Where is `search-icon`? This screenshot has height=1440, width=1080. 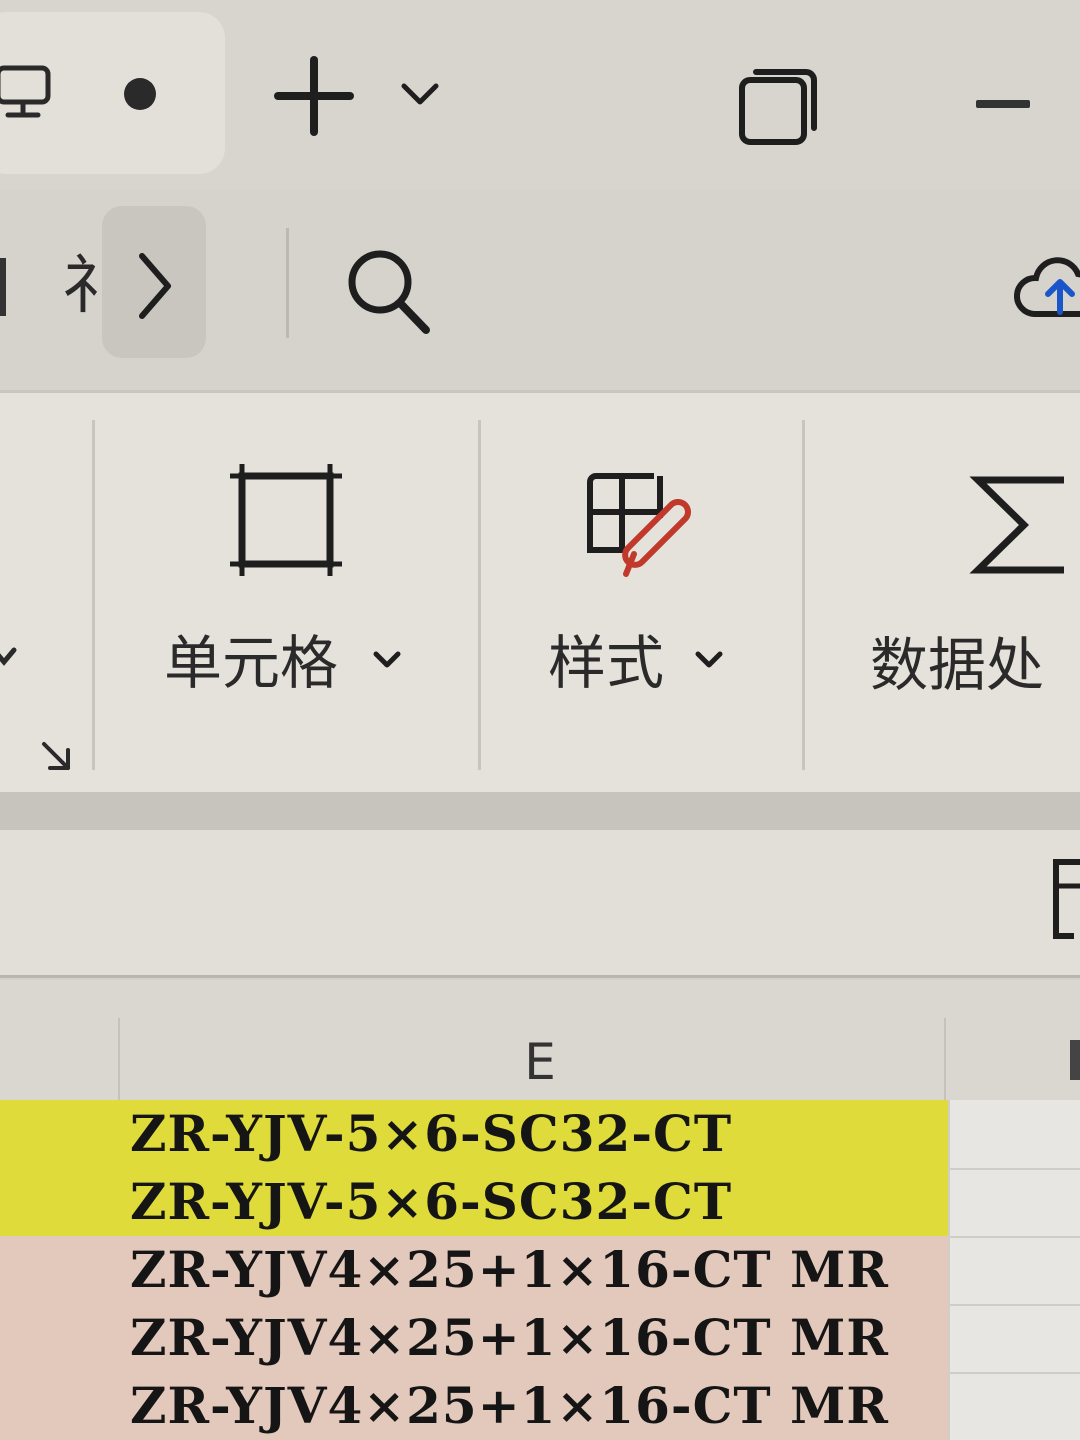
search-icon is located at coordinates (388, 292).